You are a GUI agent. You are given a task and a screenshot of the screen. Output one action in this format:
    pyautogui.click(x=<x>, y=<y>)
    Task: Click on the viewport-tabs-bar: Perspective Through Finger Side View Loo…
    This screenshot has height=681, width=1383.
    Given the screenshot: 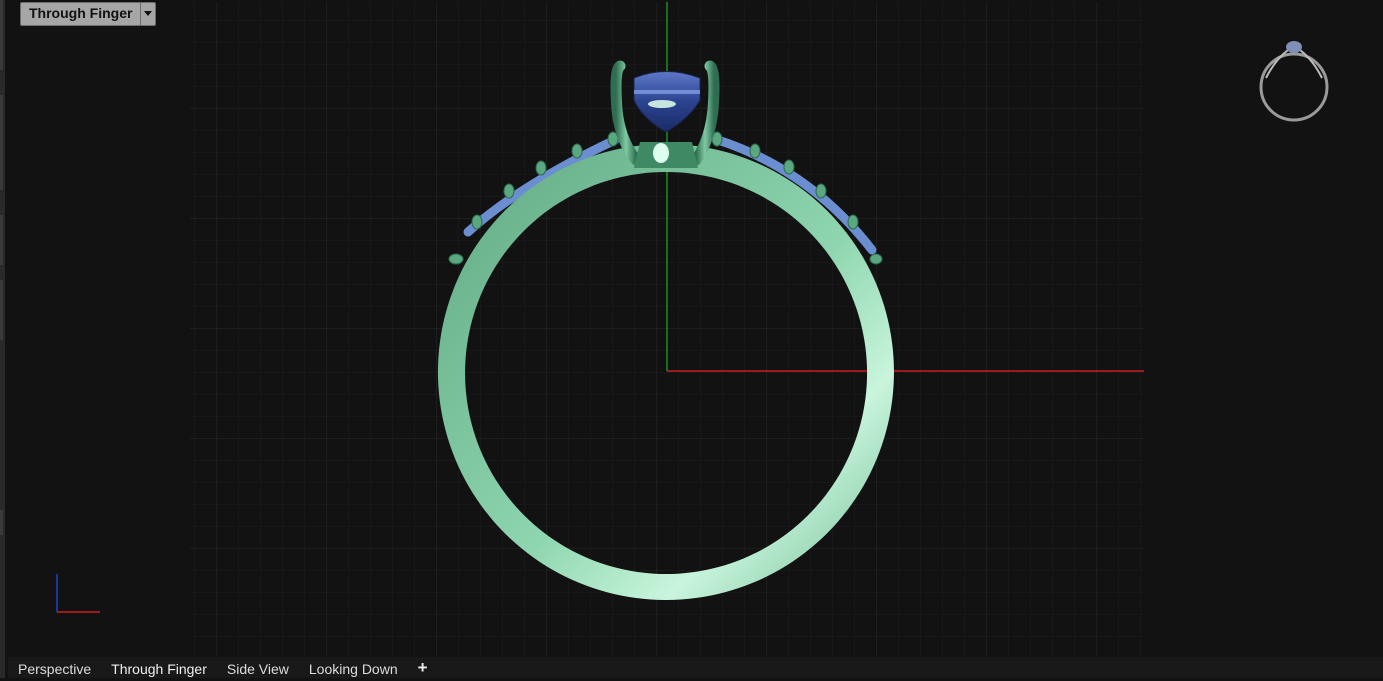 What is the action you would take?
    pyautogui.click(x=695, y=667)
    